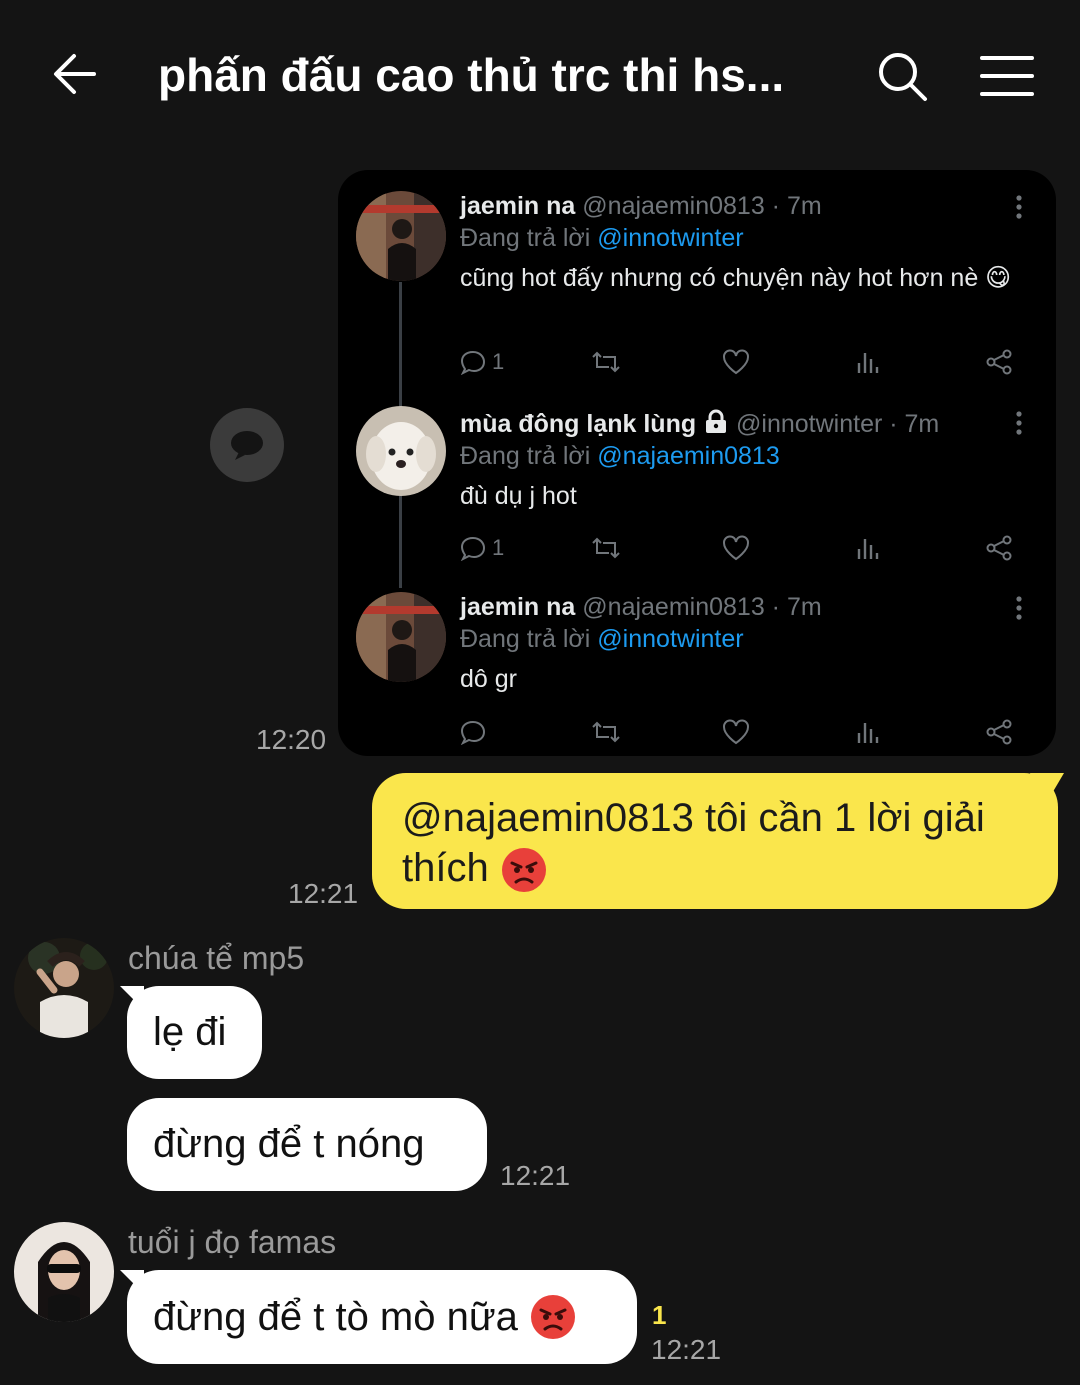  I want to click on message-text: lẹ đi, so click(190, 1032).